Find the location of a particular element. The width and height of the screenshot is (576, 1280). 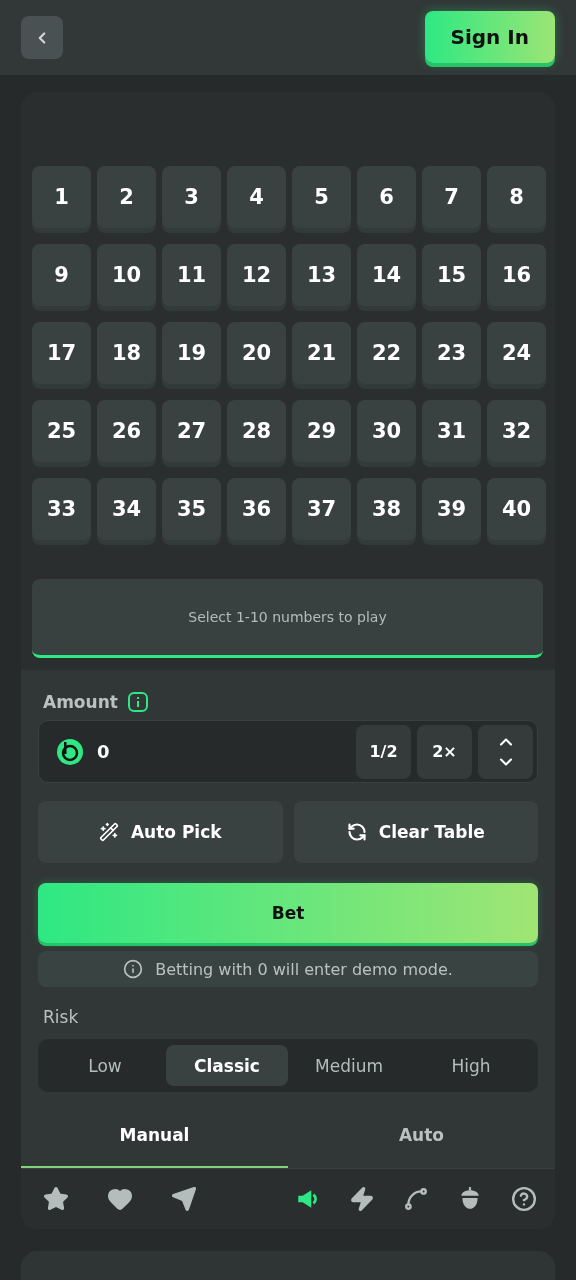

notice-text: Betting with 0 will enter demo mode. is located at coordinates (304, 969).